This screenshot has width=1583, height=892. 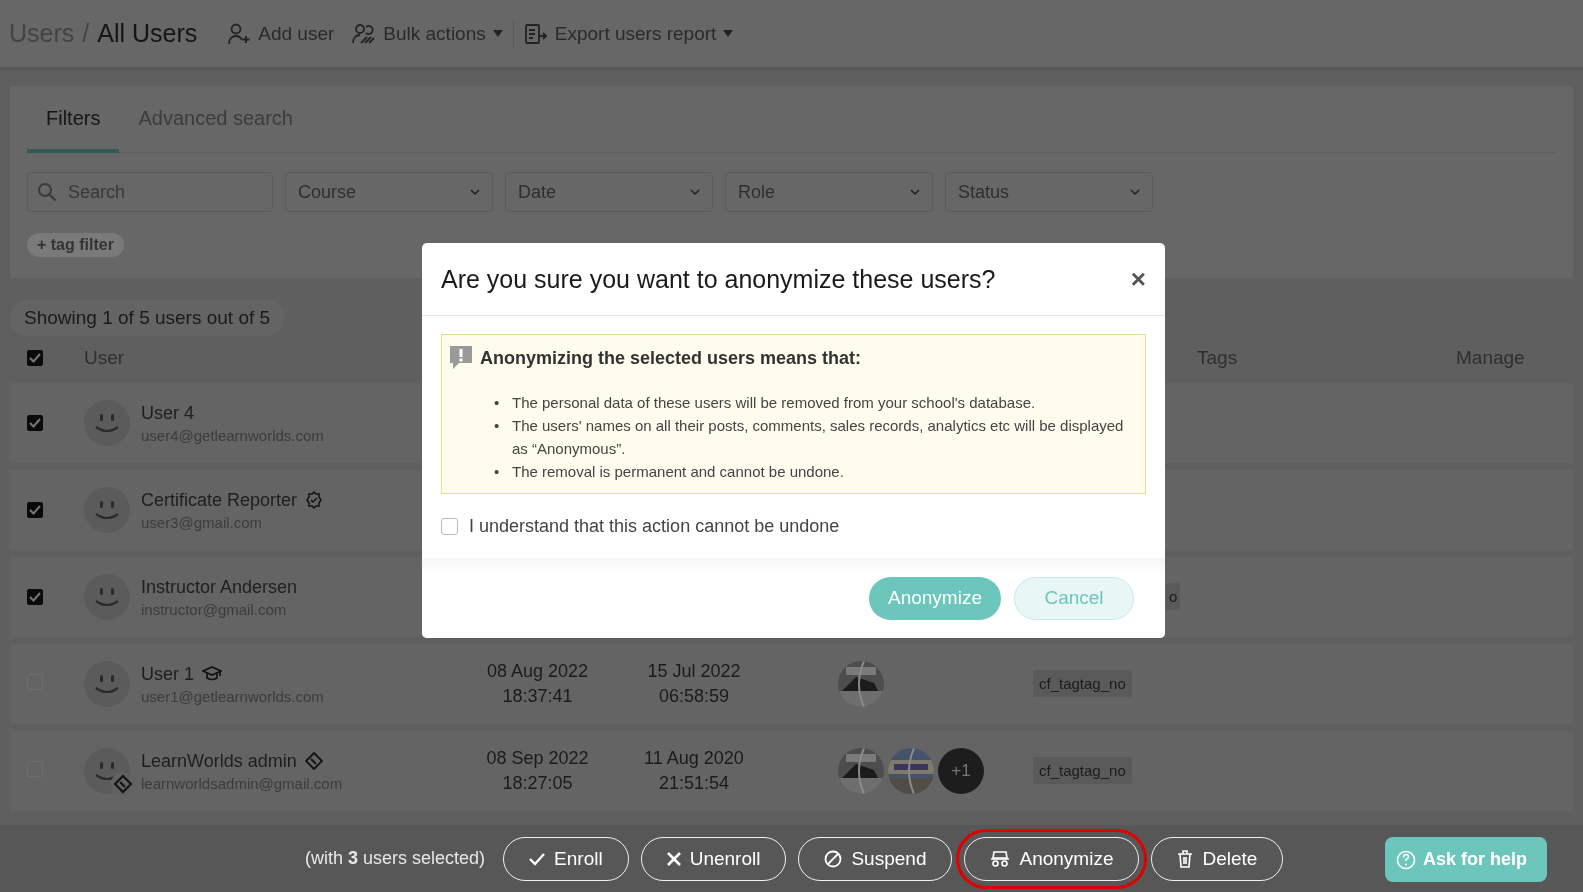 I want to click on selection-count: (with 3 users selected), so click(x=395, y=858).